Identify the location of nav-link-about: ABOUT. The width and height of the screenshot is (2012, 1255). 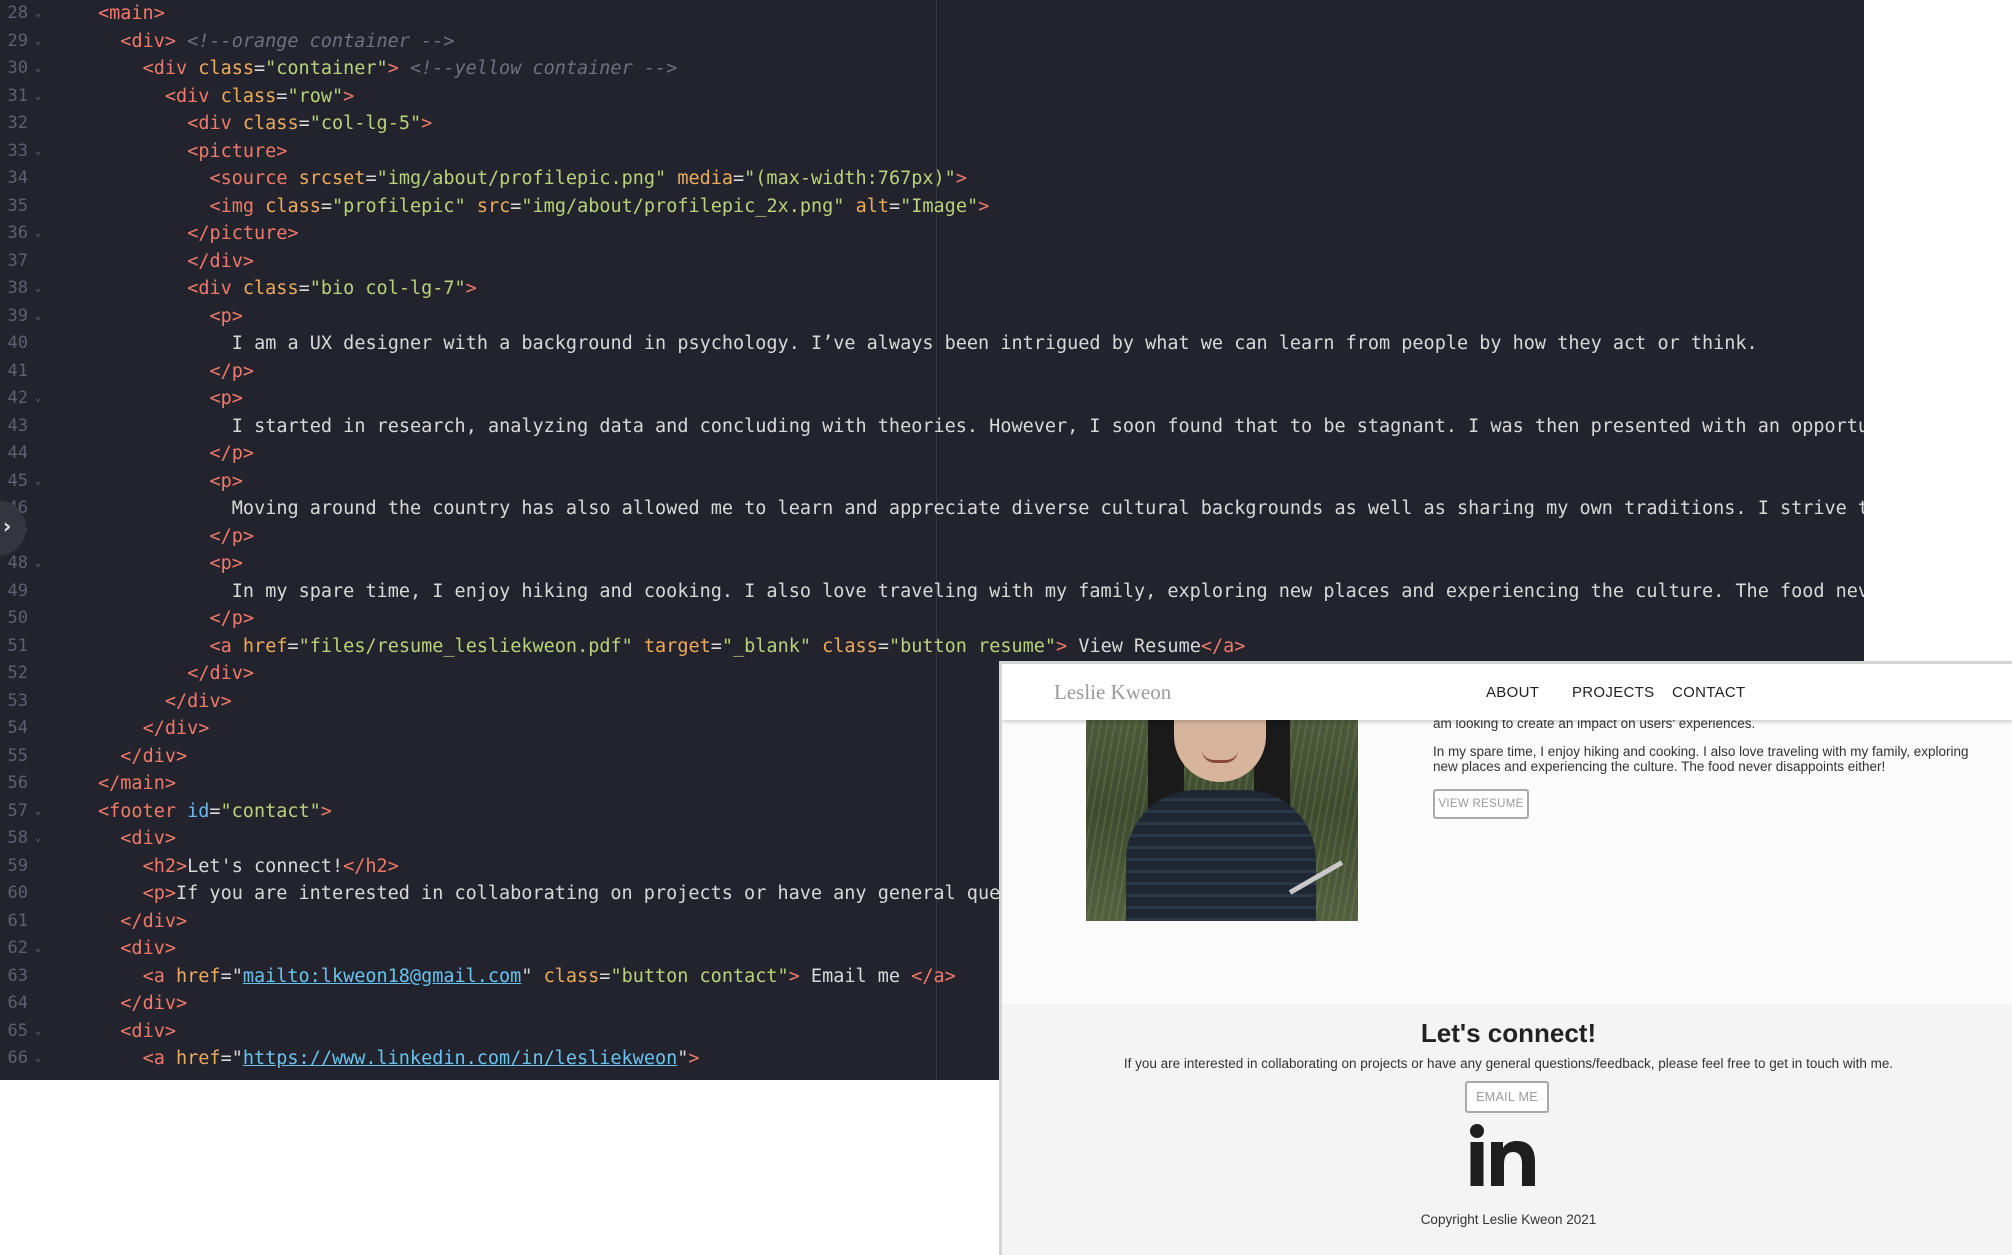
(1512, 692).